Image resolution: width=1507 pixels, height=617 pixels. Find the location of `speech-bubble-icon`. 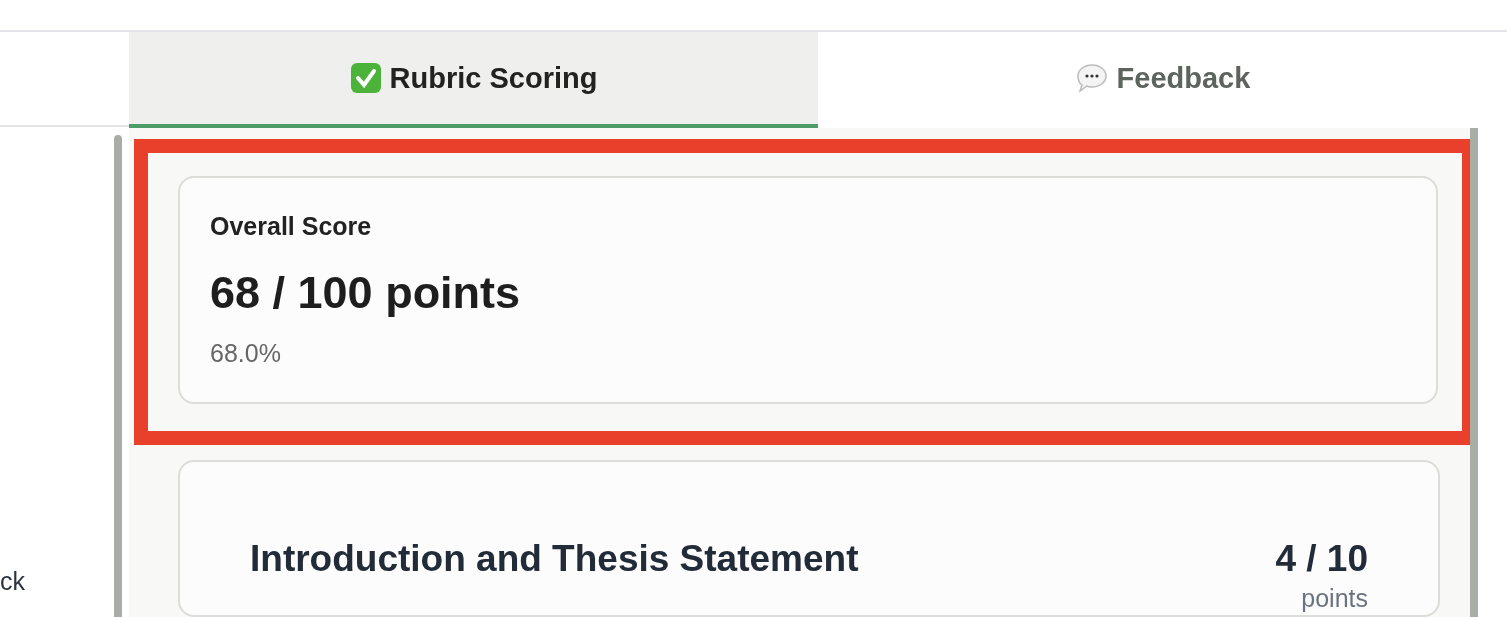

speech-bubble-icon is located at coordinates (1091, 78).